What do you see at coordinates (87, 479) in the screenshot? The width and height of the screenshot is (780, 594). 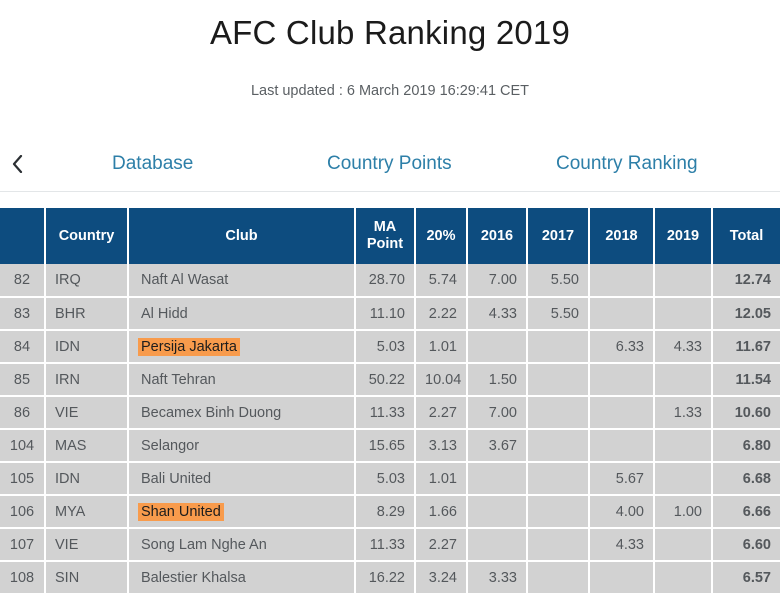 I see `cell-country: IDN` at bounding box center [87, 479].